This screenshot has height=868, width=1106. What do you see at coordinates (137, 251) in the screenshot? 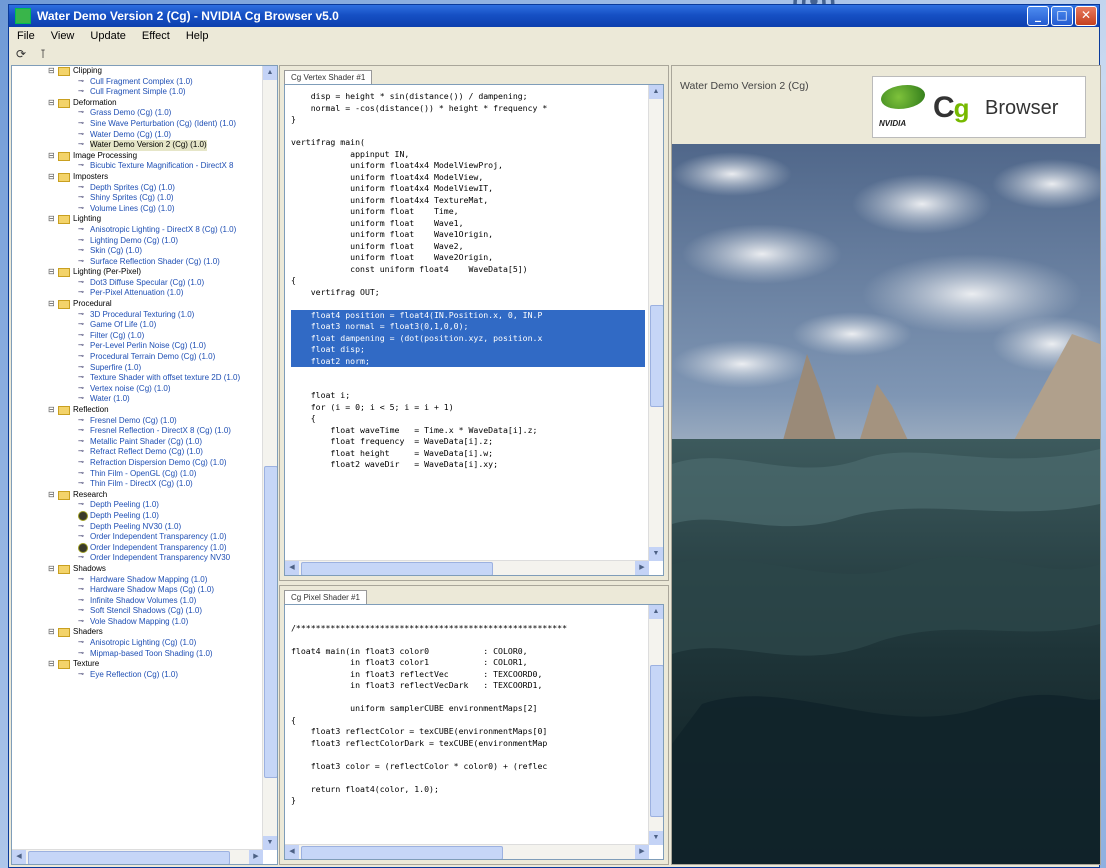
I see `tree-item: ⊸ Skin (Cg) (1.0)` at bounding box center [137, 251].